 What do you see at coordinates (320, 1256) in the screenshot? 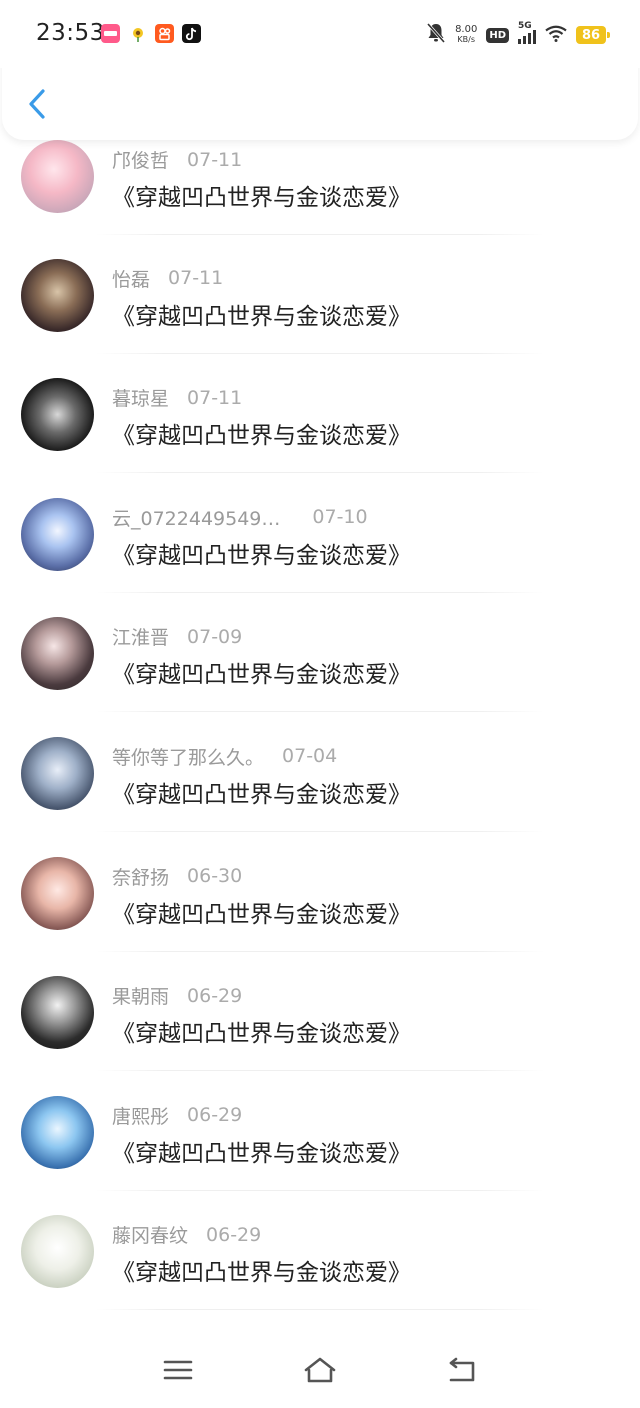
I see `list-item: 藤冈春纹 06-29 《穿越凹凸世界与金谈恋爱》` at bounding box center [320, 1256].